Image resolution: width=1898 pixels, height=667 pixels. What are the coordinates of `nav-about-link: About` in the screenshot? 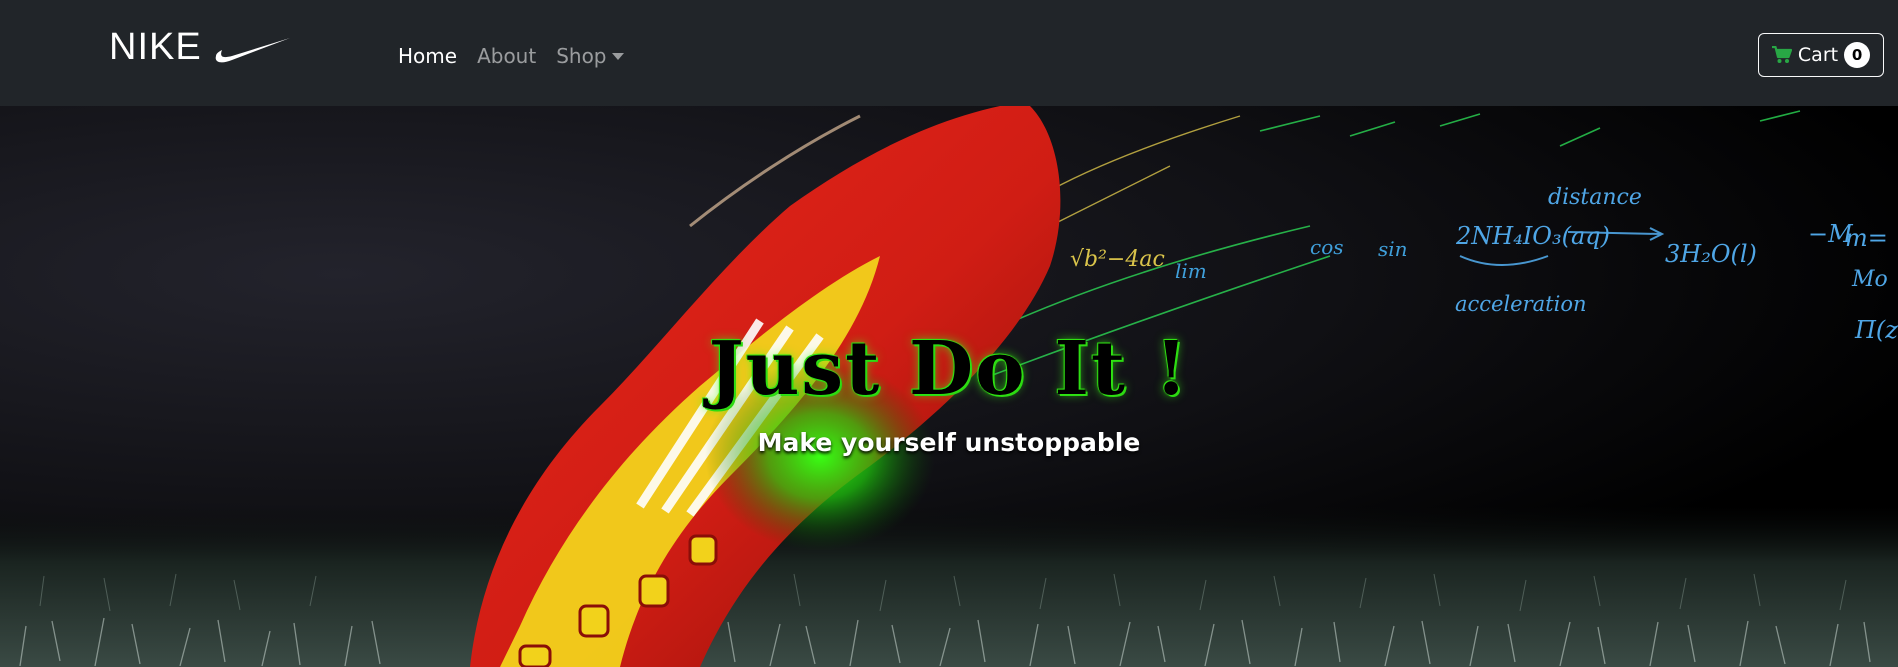 It's located at (506, 56).